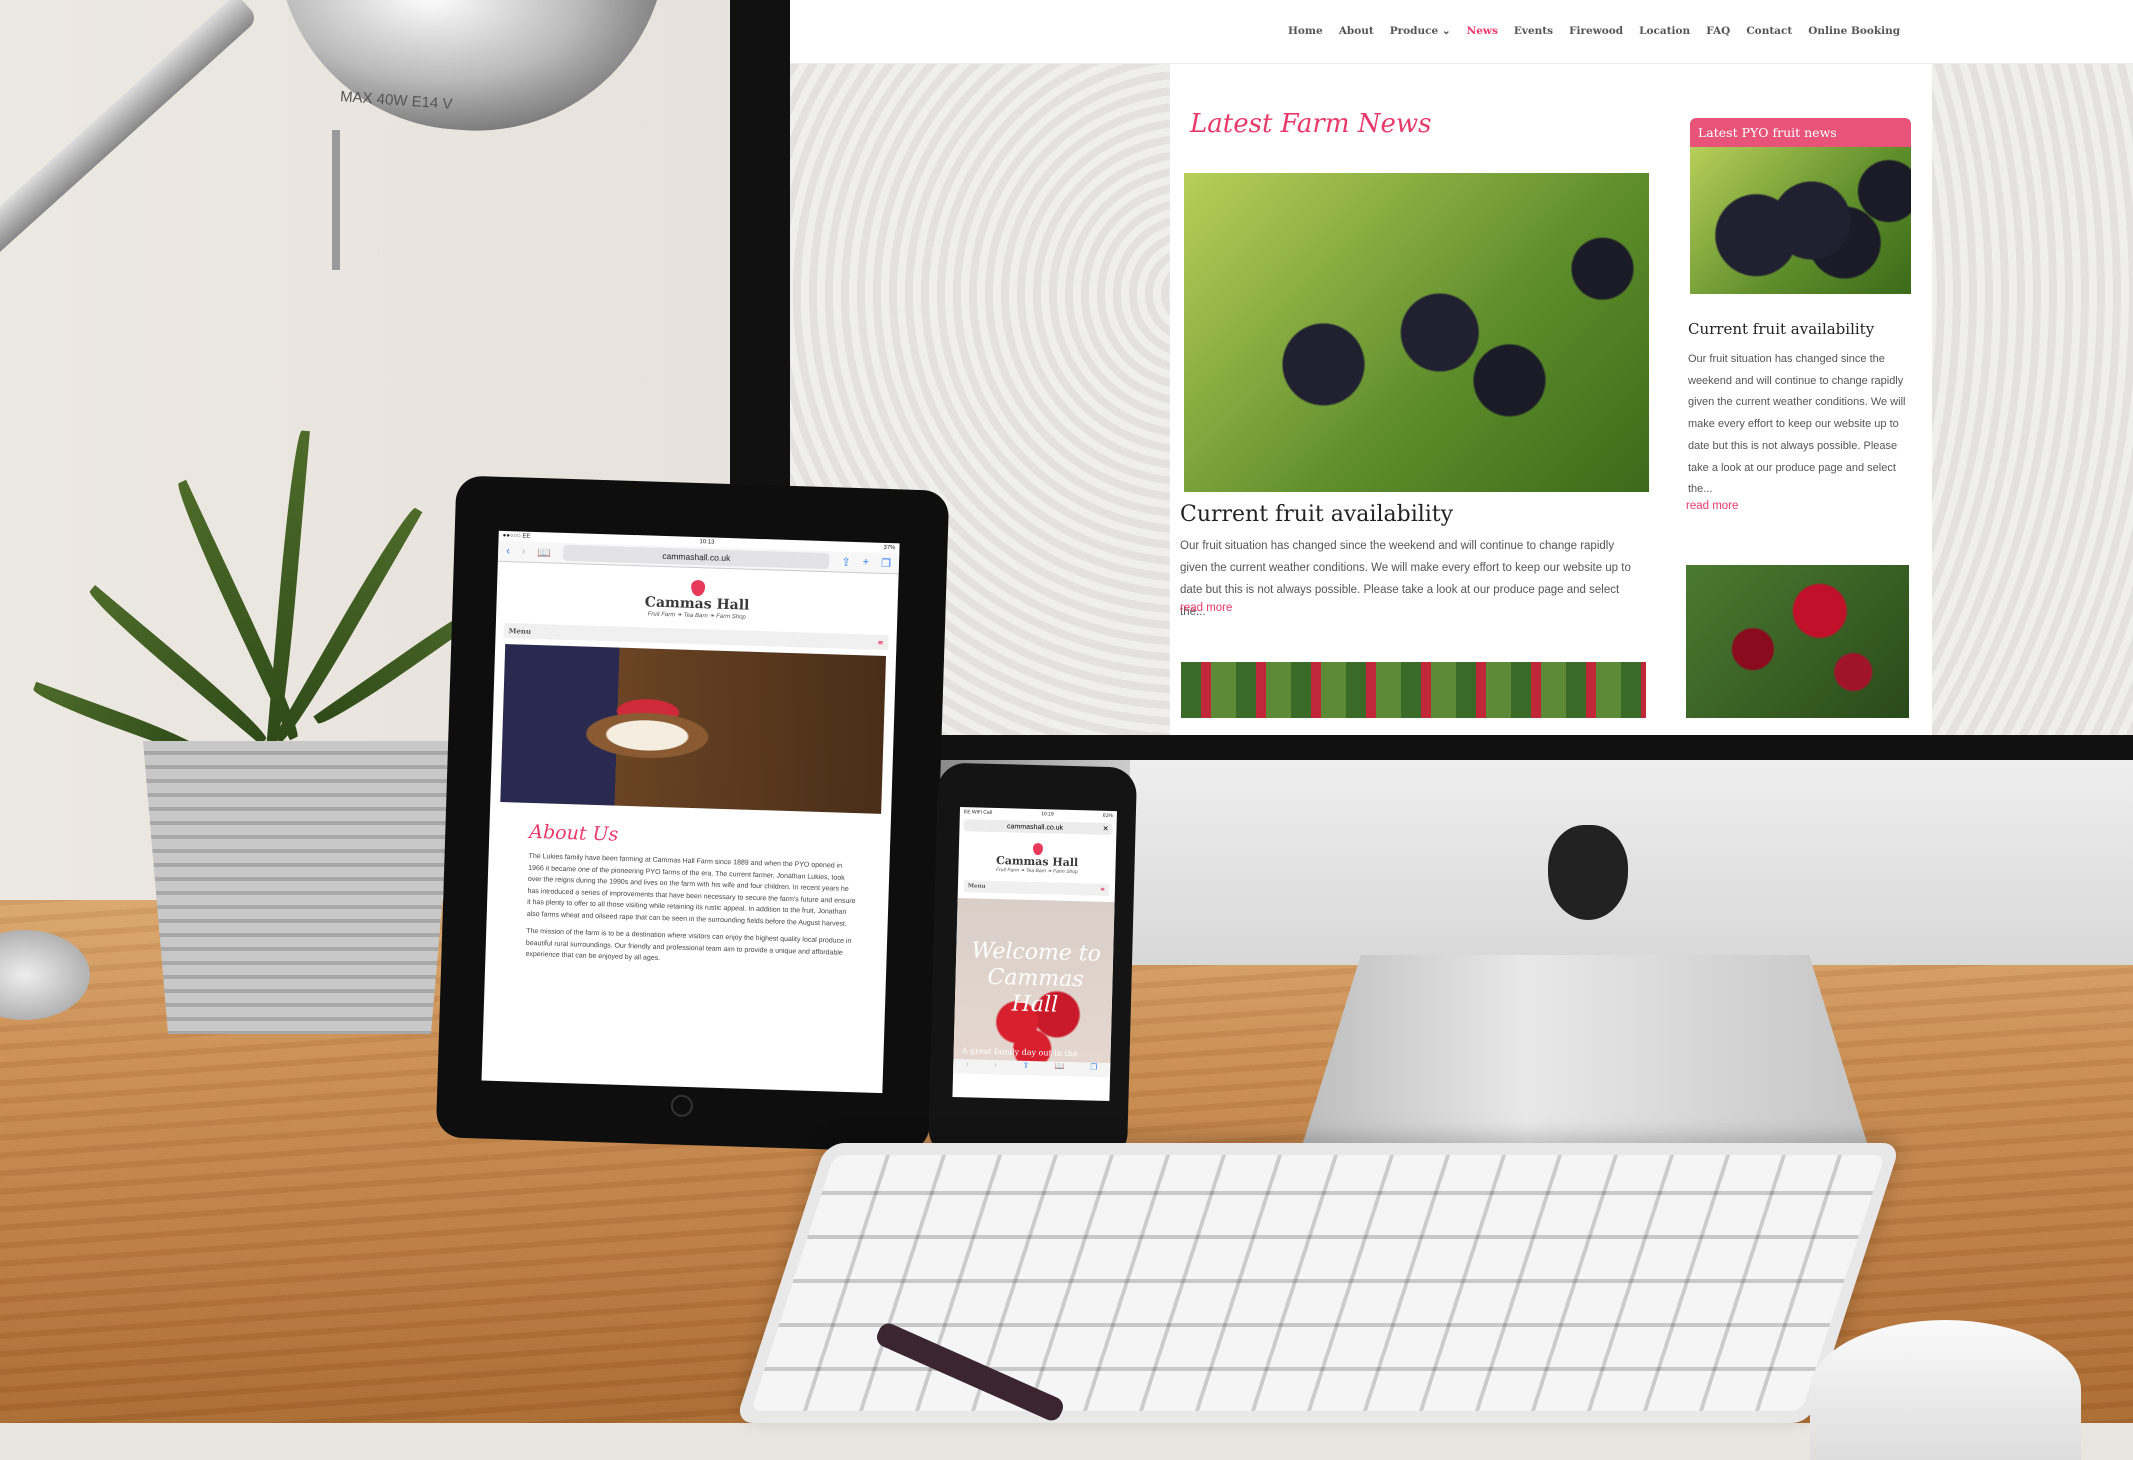 This screenshot has height=1460, width=2133. I want to click on new-tab-icon: +, so click(865, 562).